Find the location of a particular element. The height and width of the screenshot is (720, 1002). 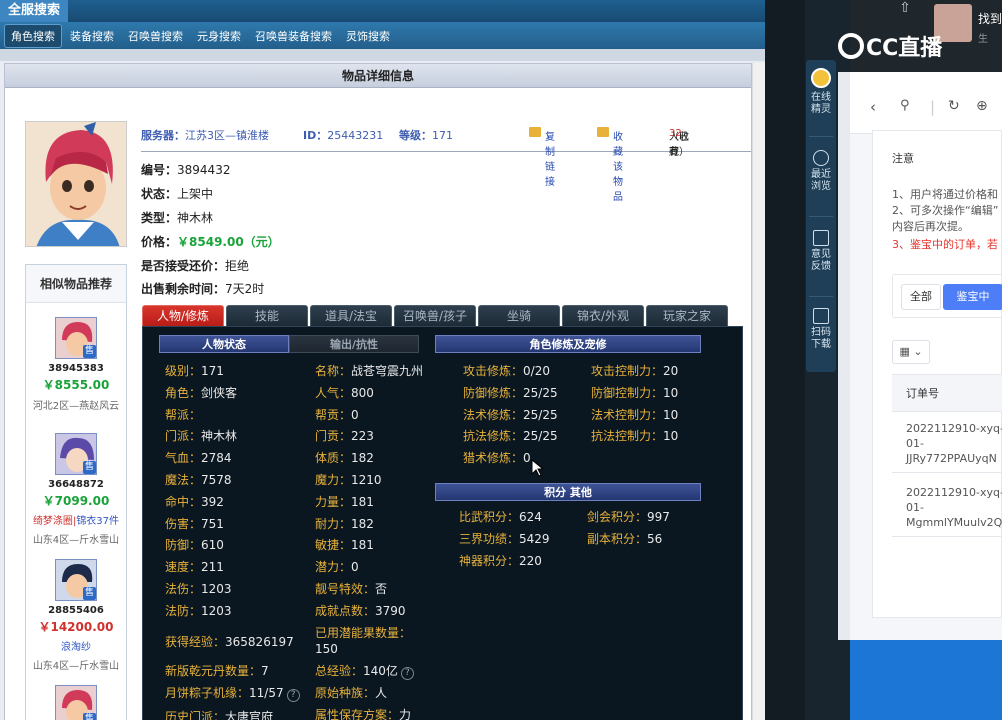

stat-value: 0 is located at coordinates (355, 414).